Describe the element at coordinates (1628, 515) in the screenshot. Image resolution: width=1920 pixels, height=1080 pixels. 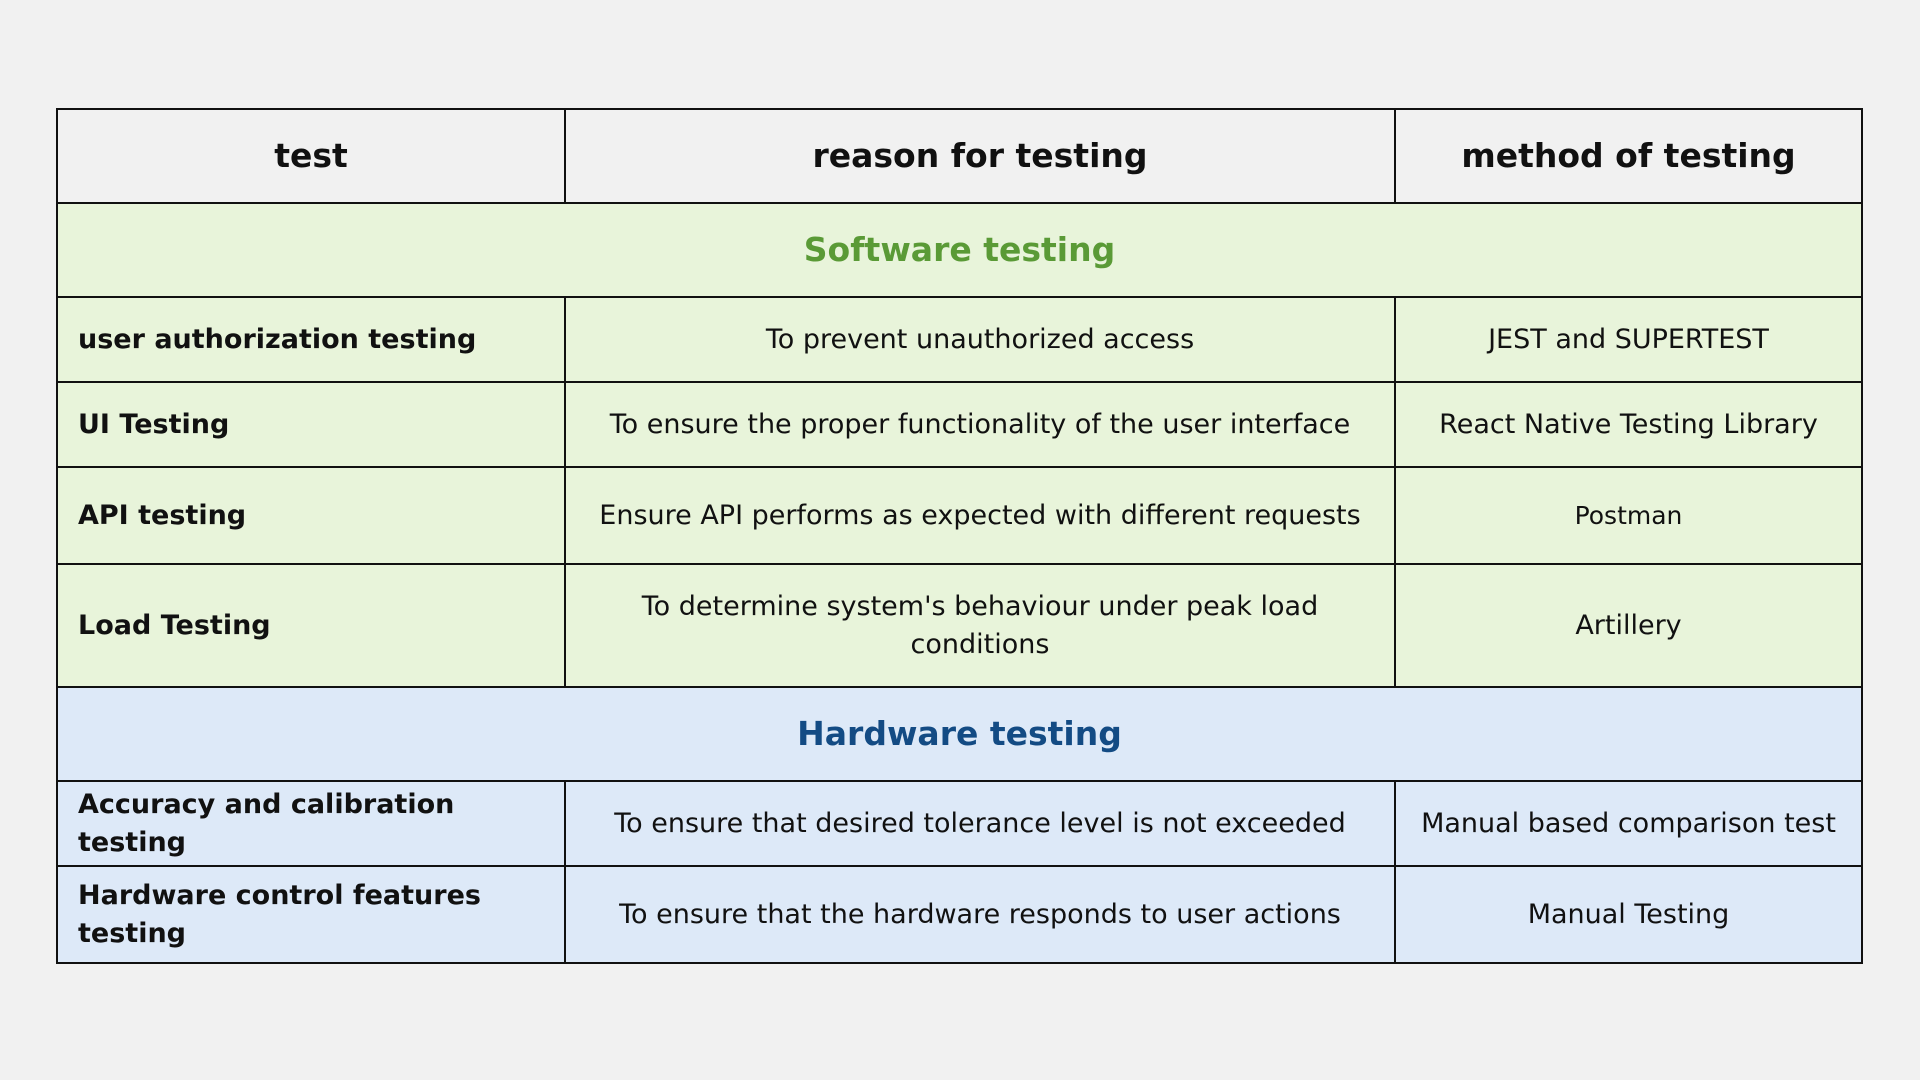
I see `method-cell: Postman` at that location.